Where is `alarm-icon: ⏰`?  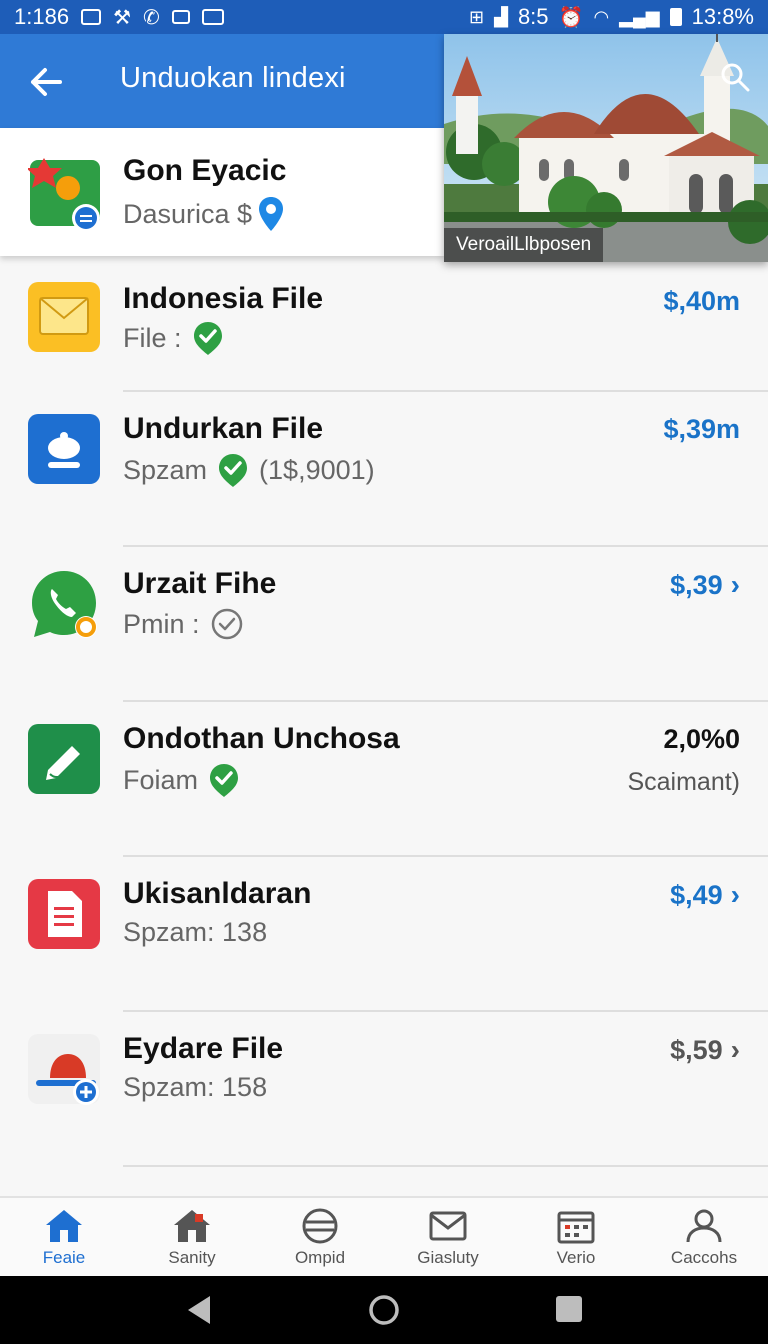 alarm-icon: ⏰ is located at coordinates (571, 17).